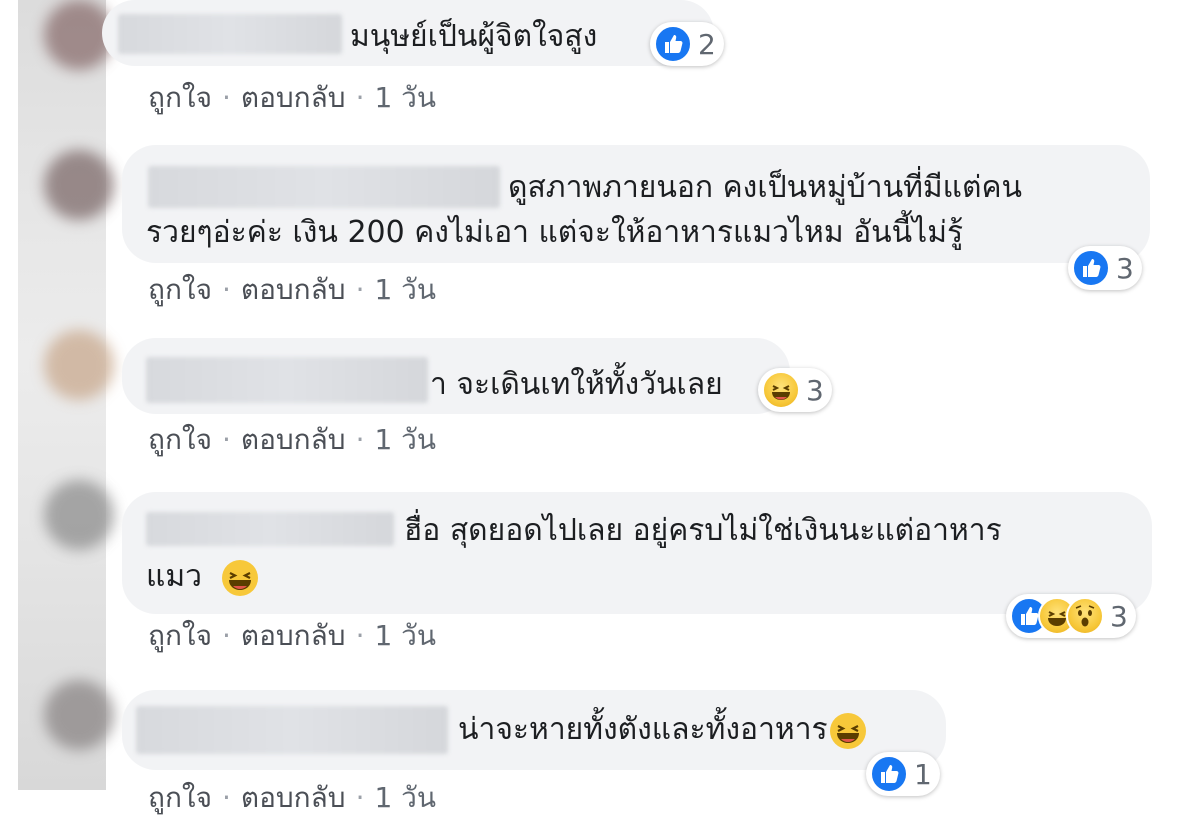  What do you see at coordinates (923, 774) in the screenshot?
I see `reaction-count: 1` at bounding box center [923, 774].